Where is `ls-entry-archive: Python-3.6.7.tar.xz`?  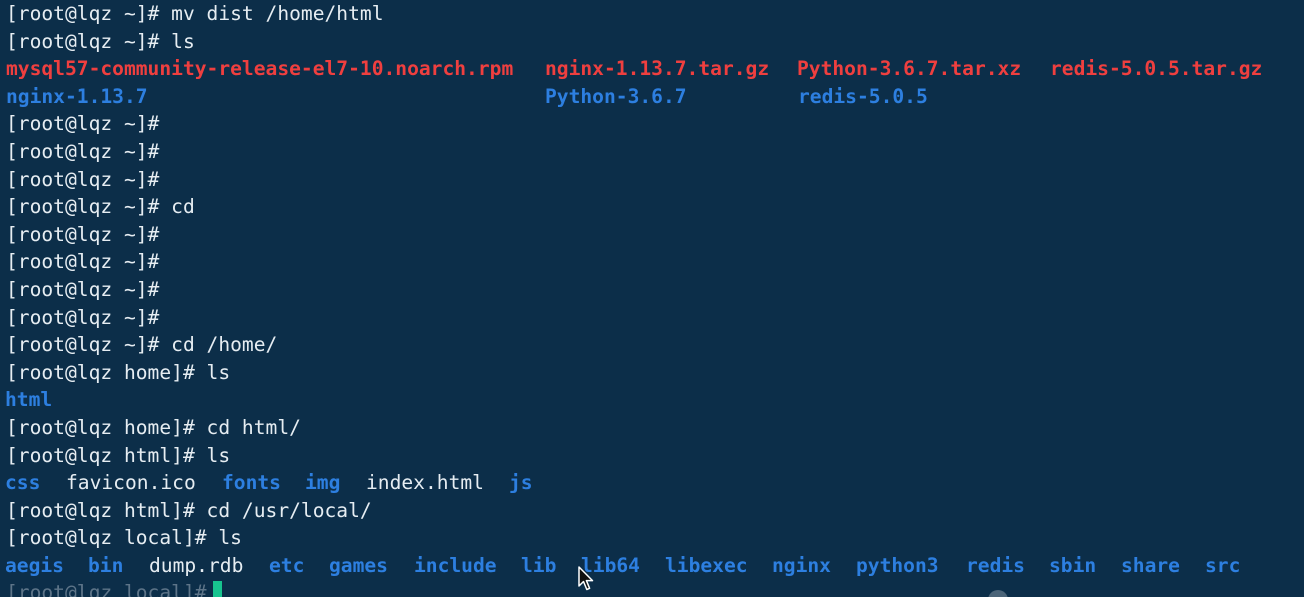
ls-entry-archive: Python-3.6.7.tar.xz is located at coordinates (909, 69).